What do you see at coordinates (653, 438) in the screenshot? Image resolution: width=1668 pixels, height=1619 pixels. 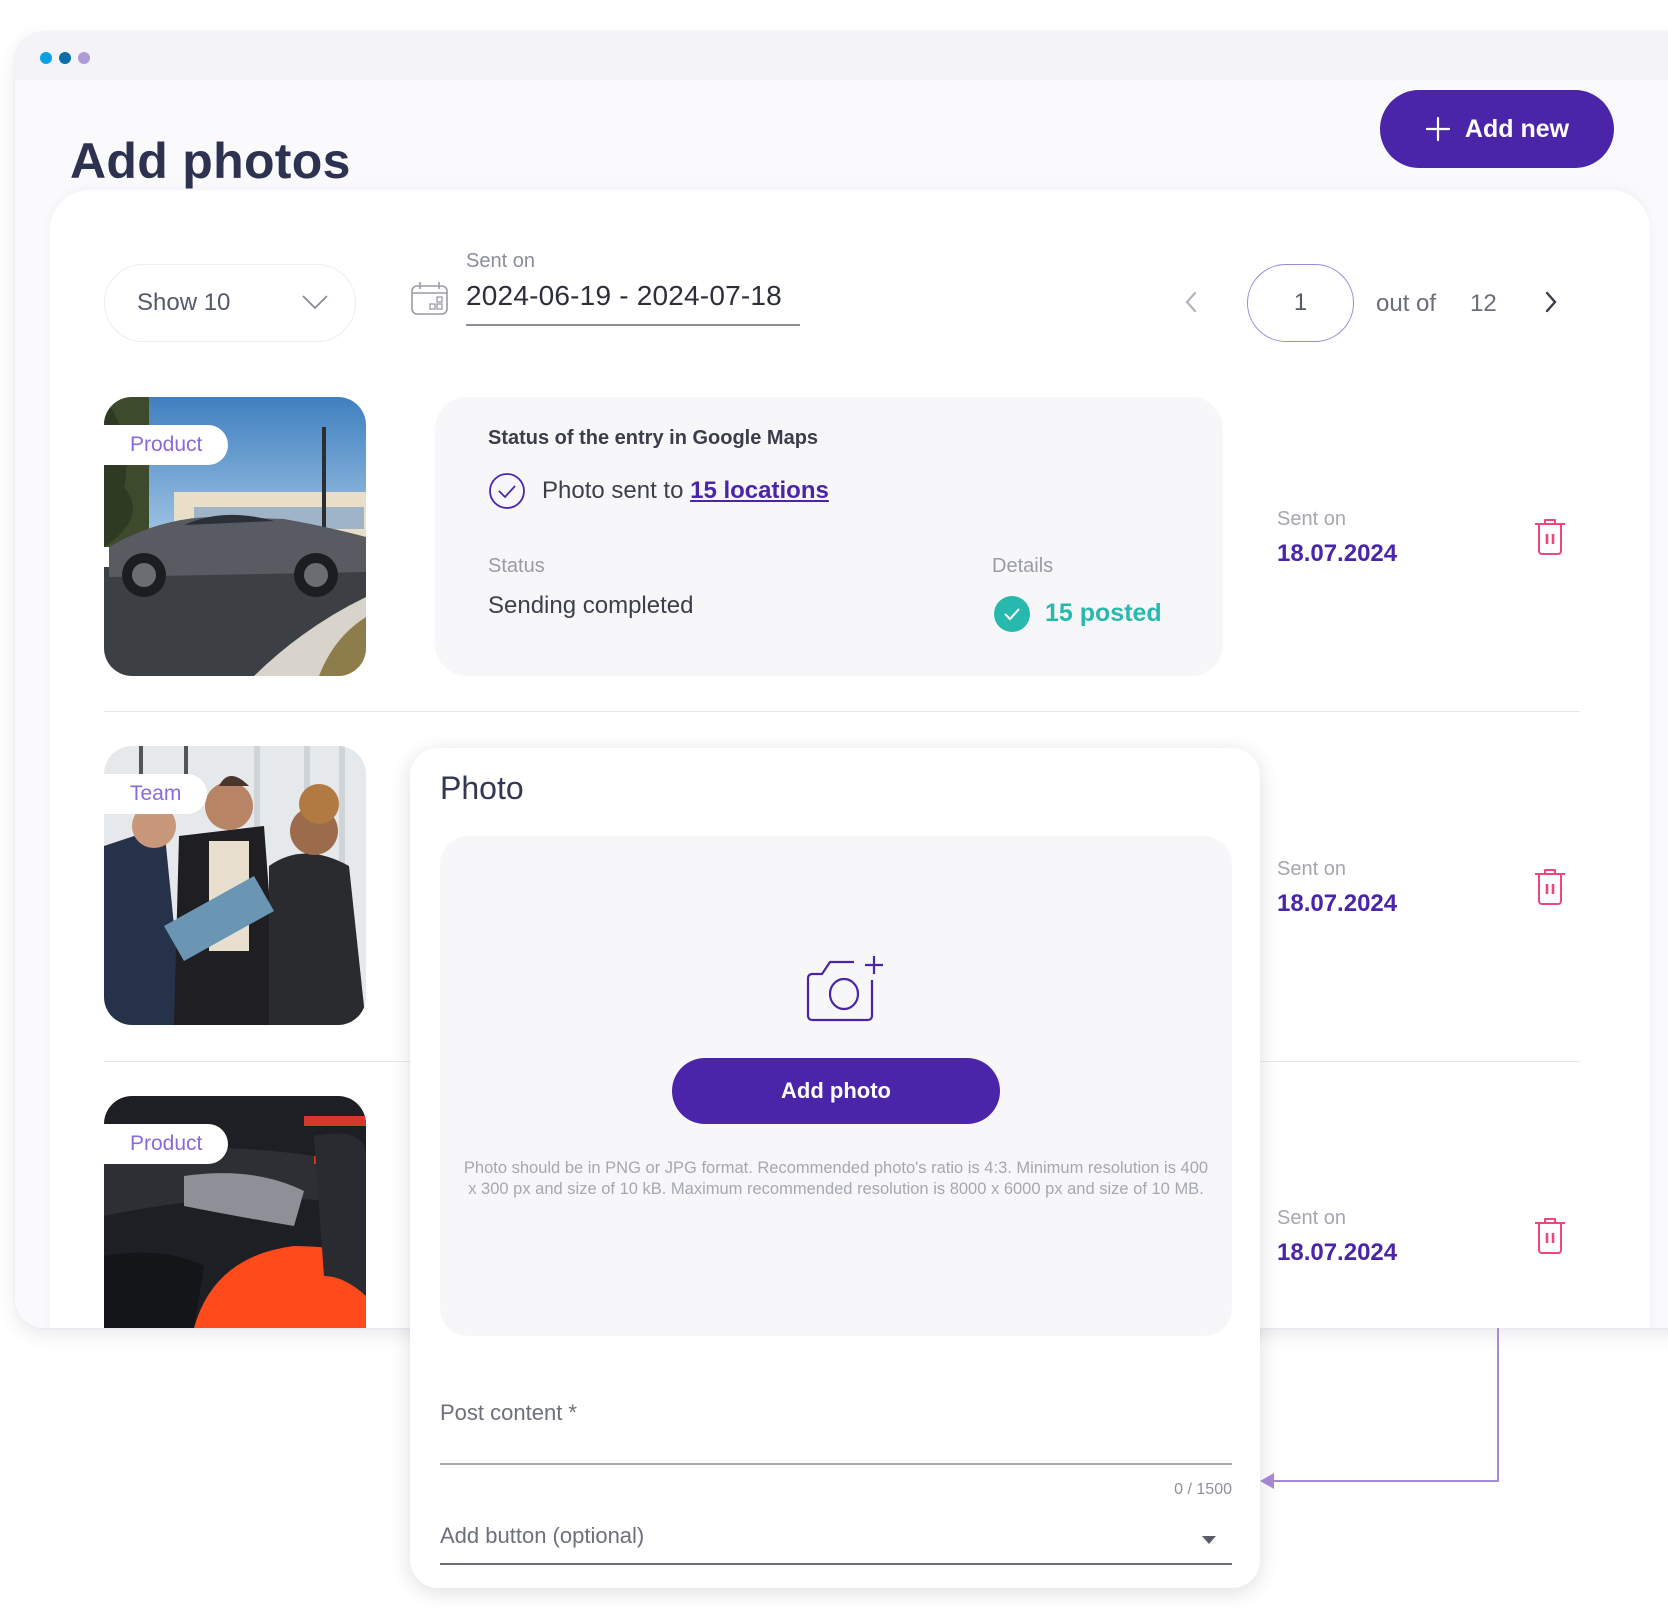 I see `status-card-title: Status of the entry in Google Maps` at bounding box center [653, 438].